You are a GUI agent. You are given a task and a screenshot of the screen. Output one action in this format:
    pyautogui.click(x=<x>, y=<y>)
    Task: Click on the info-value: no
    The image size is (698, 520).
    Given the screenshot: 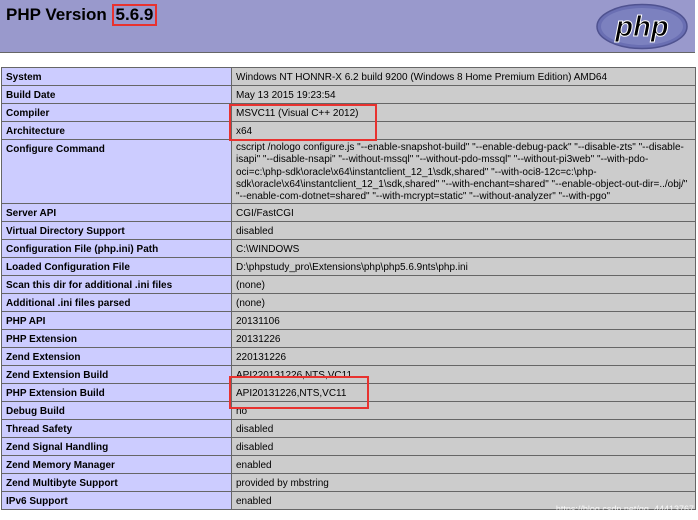 What is the action you would take?
    pyautogui.click(x=463, y=411)
    